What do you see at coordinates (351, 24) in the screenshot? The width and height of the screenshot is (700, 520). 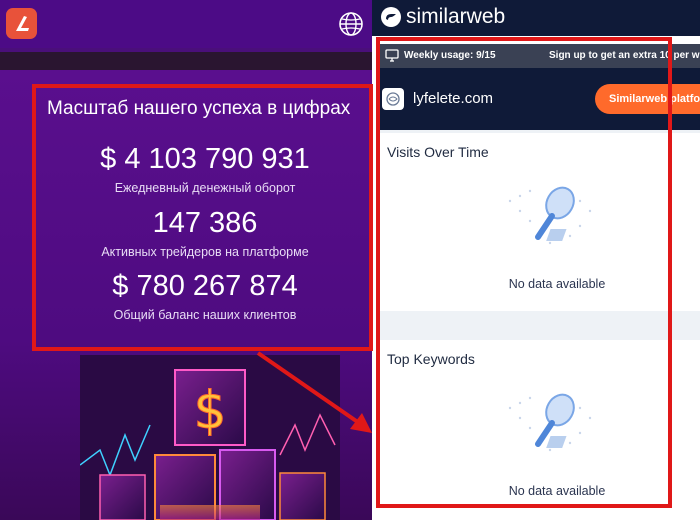 I see `globe-icon` at bounding box center [351, 24].